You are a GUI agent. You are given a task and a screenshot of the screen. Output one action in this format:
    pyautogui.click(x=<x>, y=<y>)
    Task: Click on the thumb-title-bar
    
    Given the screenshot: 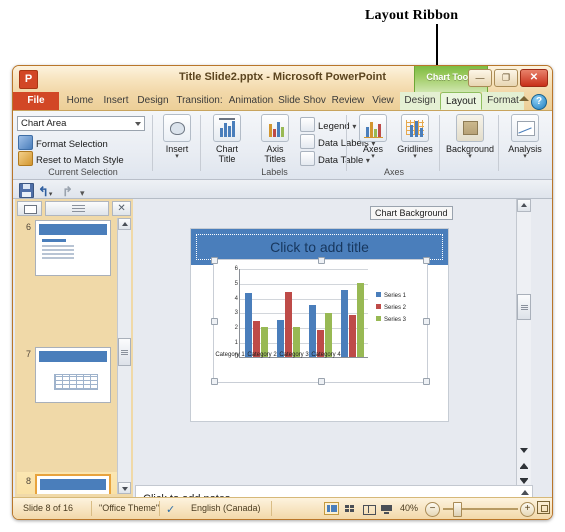 What is the action you would take?
    pyautogui.click(x=73, y=484)
    